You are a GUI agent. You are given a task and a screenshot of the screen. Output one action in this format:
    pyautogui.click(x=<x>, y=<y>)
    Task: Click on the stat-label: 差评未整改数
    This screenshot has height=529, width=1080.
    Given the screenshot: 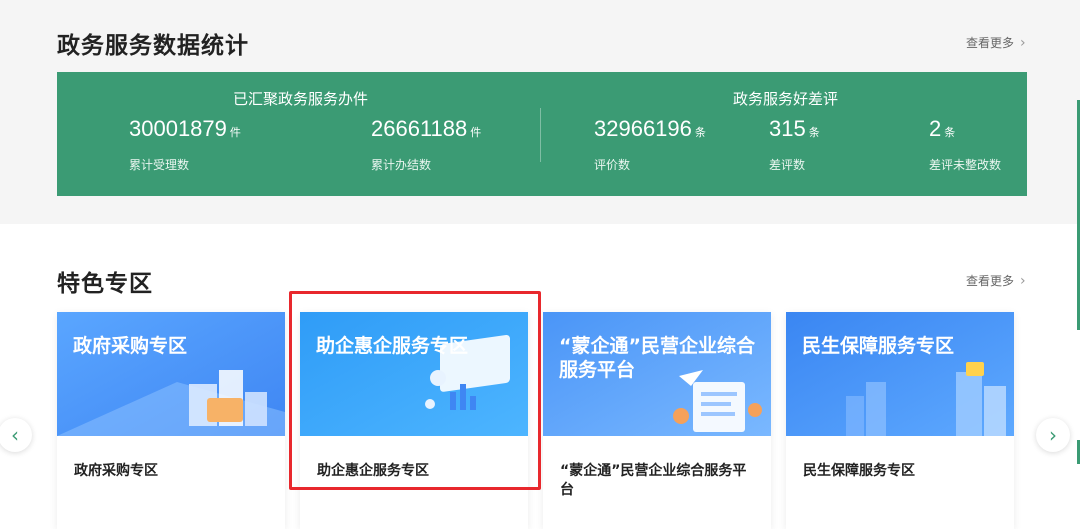 What is the action you would take?
    pyautogui.click(x=965, y=165)
    